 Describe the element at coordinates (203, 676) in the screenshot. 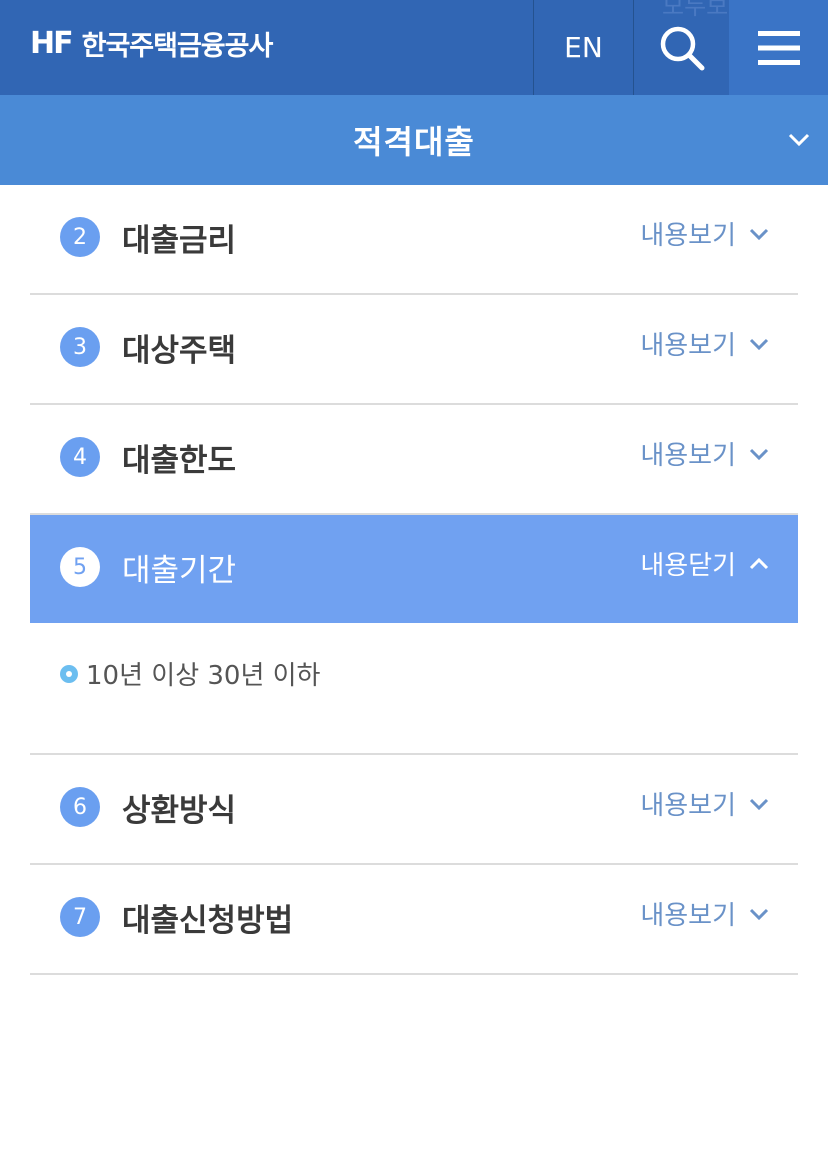

I see `content-text: 10년 이상 30년 이하` at that location.